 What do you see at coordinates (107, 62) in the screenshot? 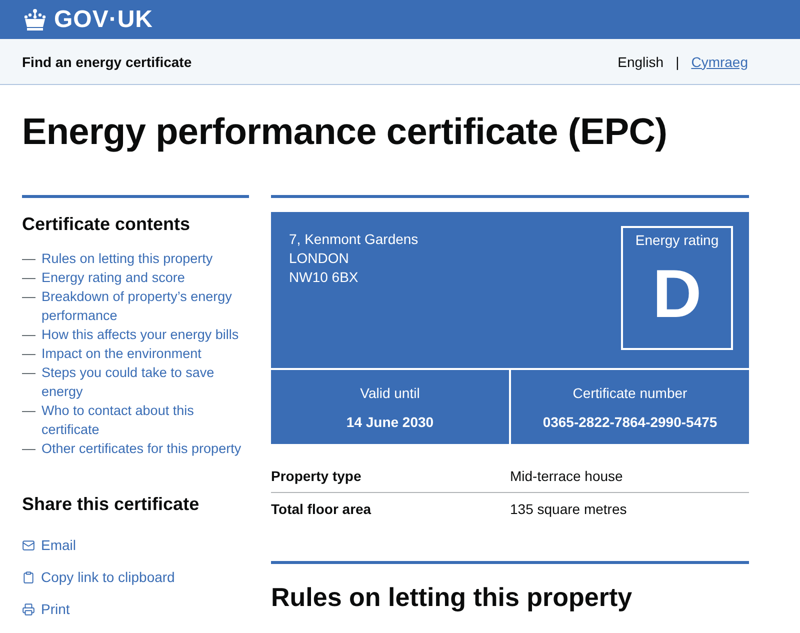
I see `service-name: Find an energy certificate` at bounding box center [107, 62].